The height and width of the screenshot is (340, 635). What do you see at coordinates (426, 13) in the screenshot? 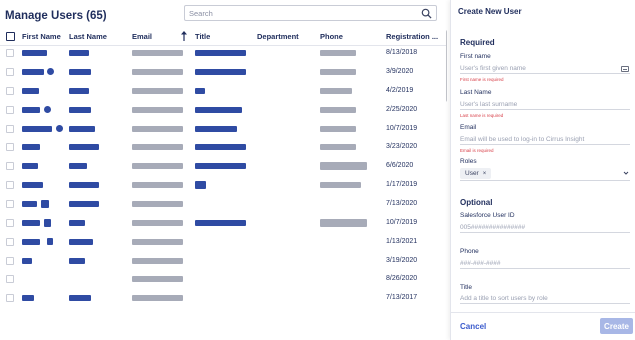
I see `search-icon` at bounding box center [426, 13].